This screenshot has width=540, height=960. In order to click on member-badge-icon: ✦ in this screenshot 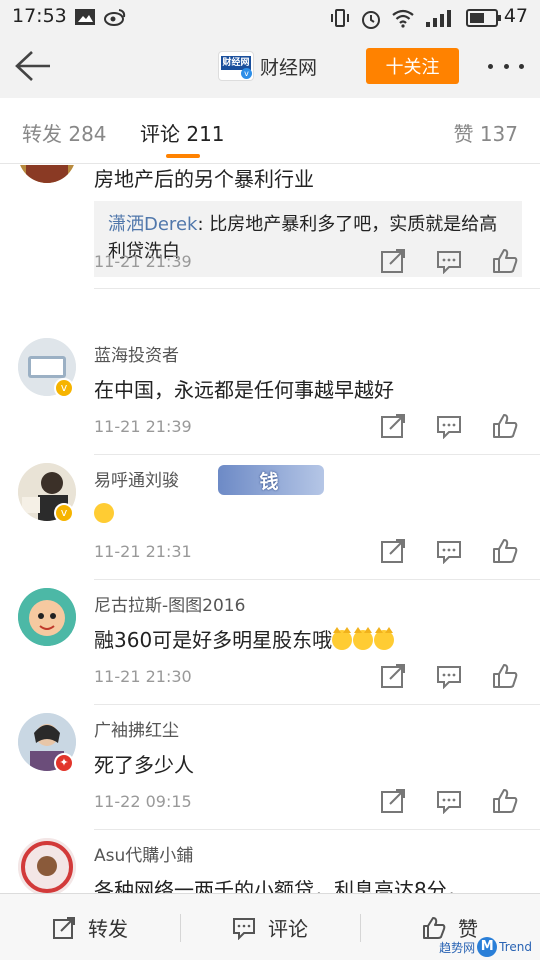, I will do `click(64, 763)`.